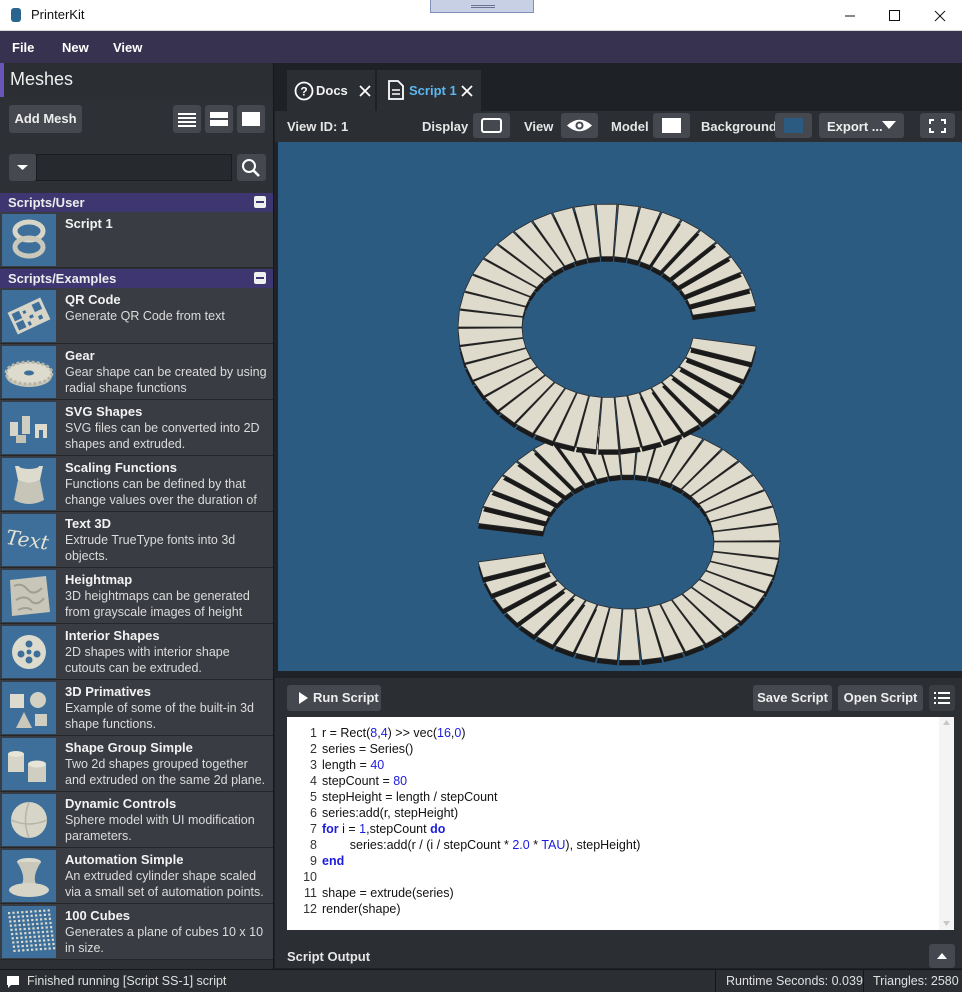 The image size is (962, 992). What do you see at coordinates (346, 697) in the screenshot?
I see `run-script-label: Run Script` at bounding box center [346, 697].